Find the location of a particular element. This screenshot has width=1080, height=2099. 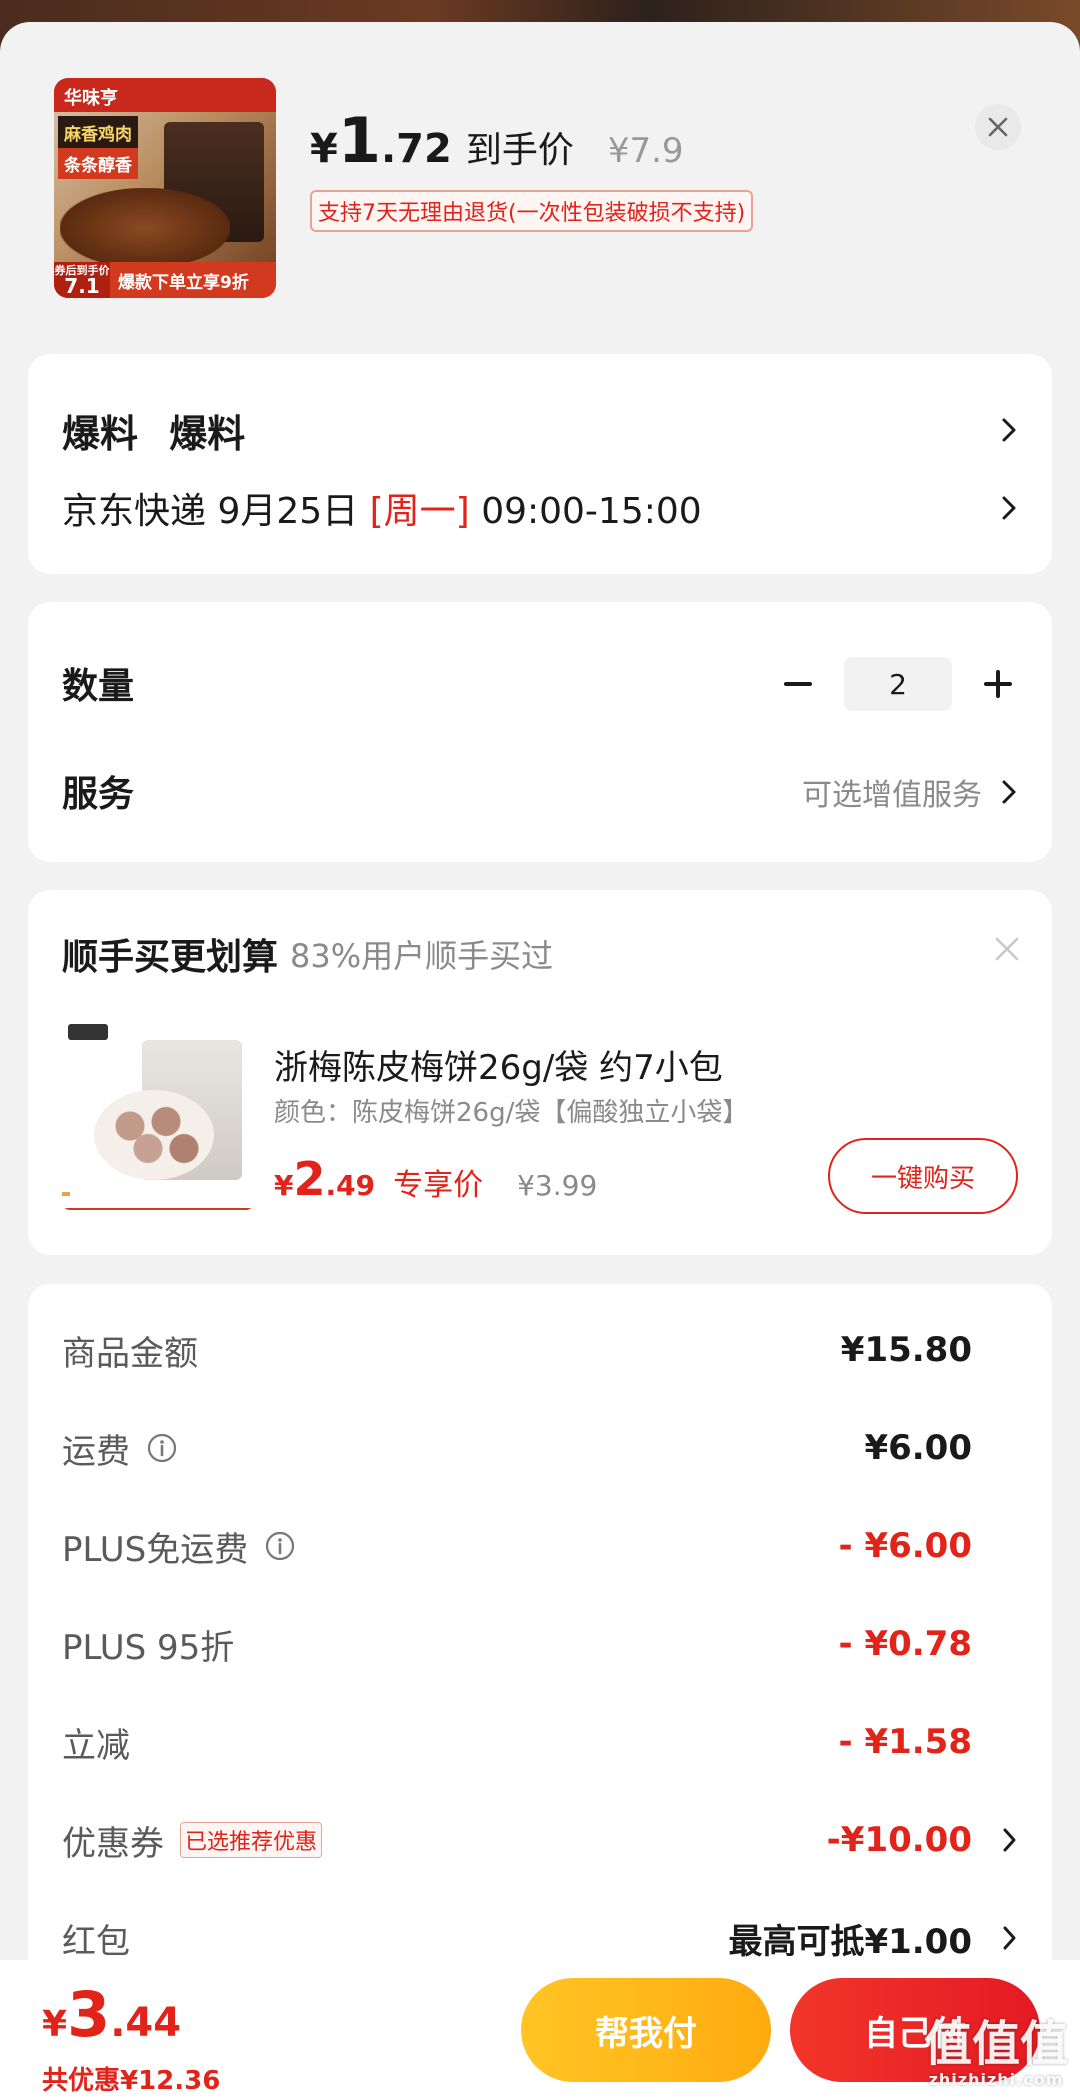

product-promo-line1: 麻香鸡肉 is located at coordinates (98, 132).